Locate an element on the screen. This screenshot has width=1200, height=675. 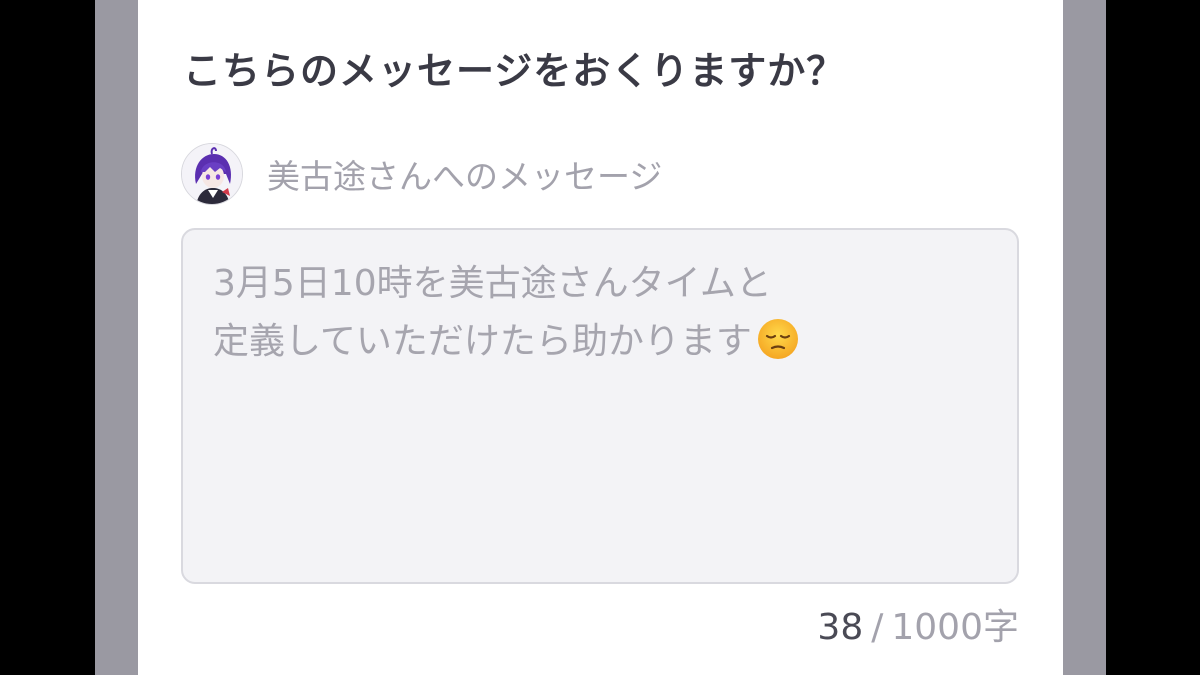
message-line-1: 3月5日10時を美古途さんタイムと is located at coordinates (492, 283).